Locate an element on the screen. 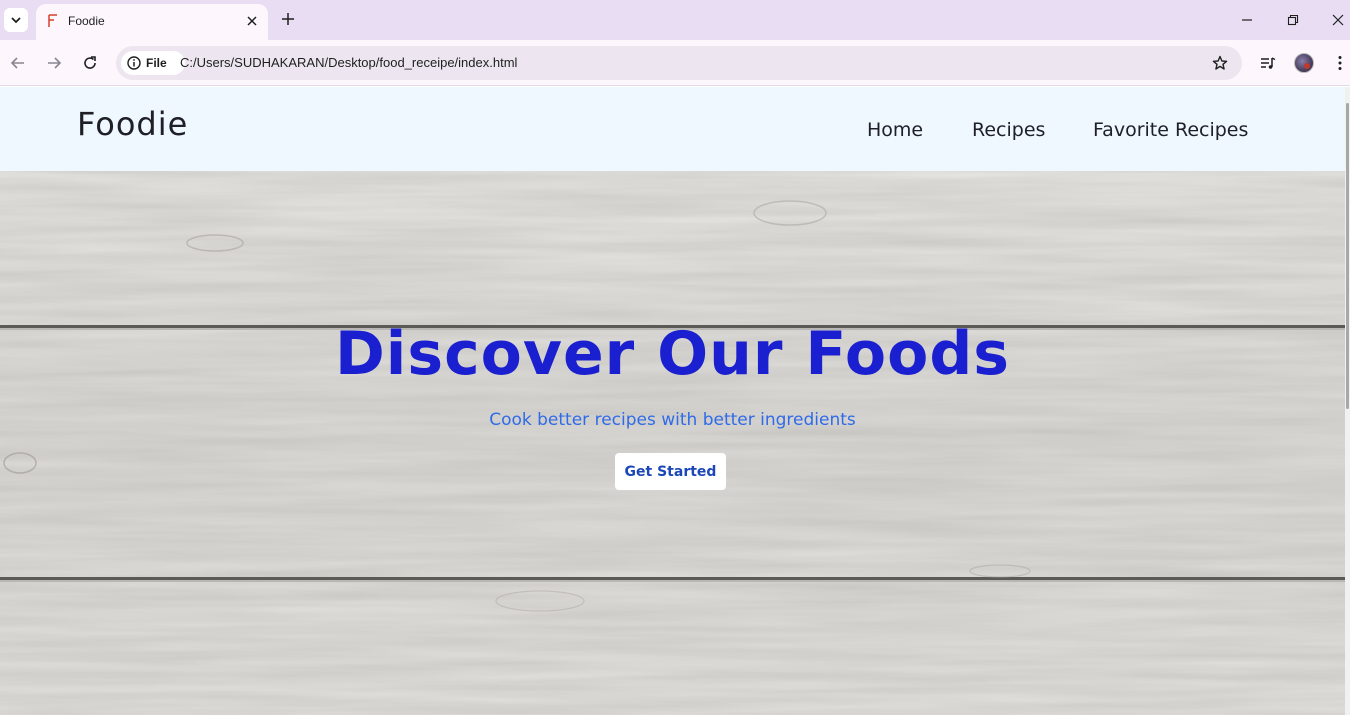 This screenshot has width=1350, height=715. site-header: Foodie Home Recipes Favorite Recipes is located at coordinates (672, 129).